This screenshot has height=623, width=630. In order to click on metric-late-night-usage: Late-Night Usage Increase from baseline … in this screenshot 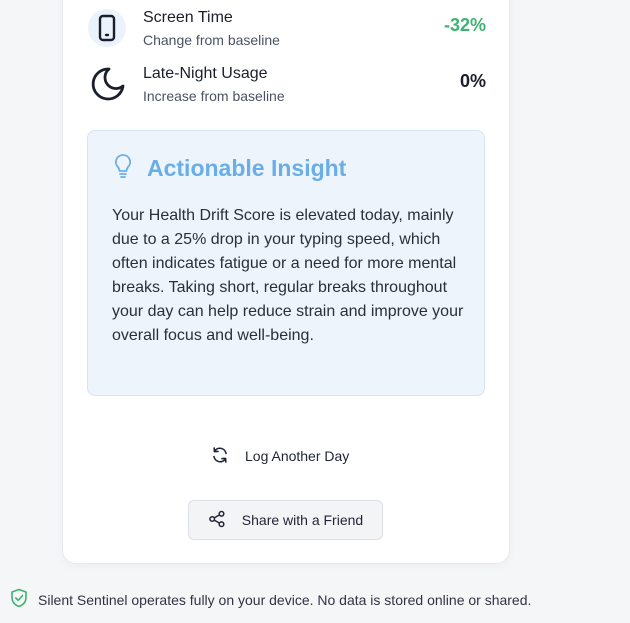, I will do `click(287, 87)`.